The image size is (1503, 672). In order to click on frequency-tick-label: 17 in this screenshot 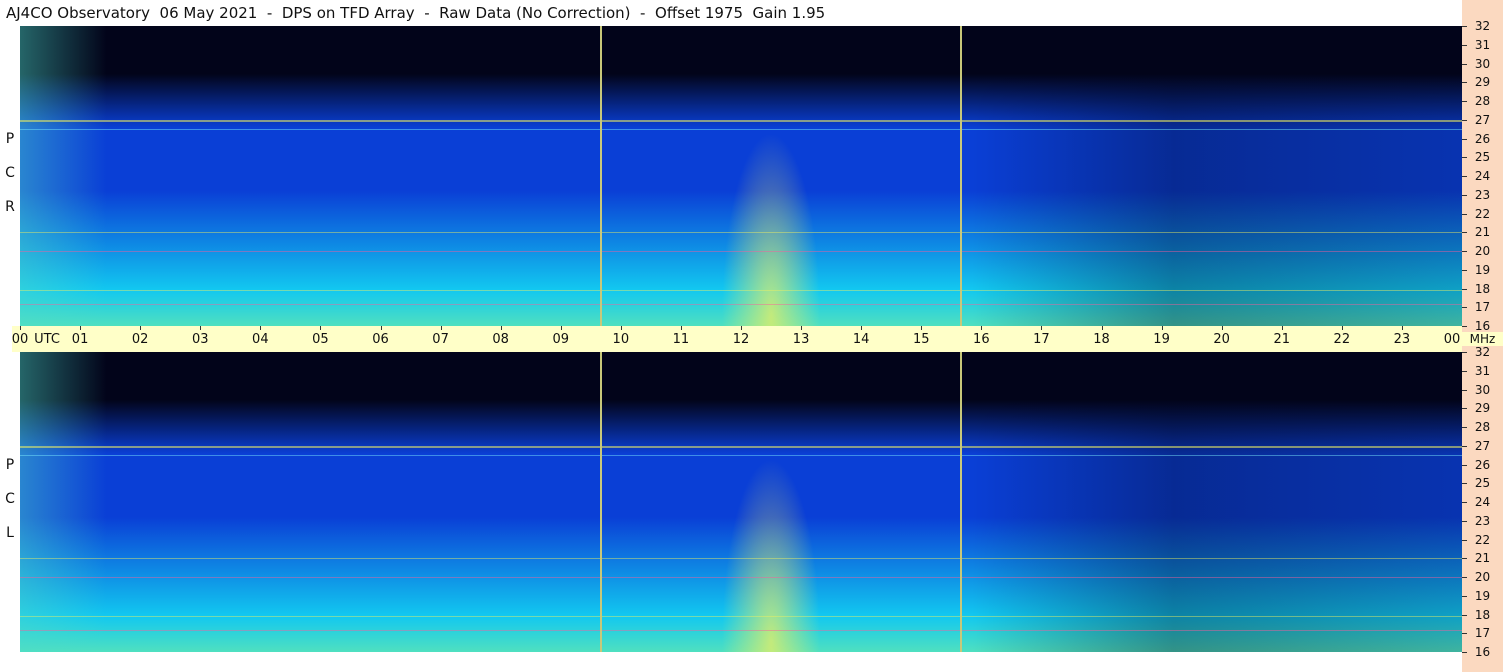, I will do `click(1482, 633)`.